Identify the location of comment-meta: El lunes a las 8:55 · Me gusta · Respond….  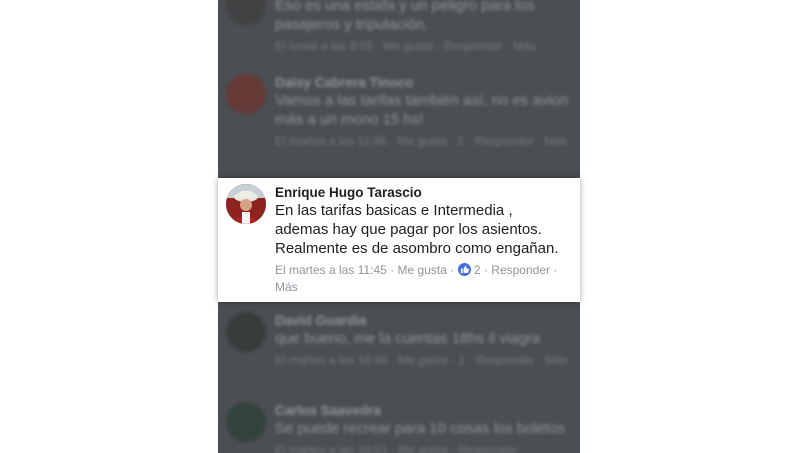
(405, 46).